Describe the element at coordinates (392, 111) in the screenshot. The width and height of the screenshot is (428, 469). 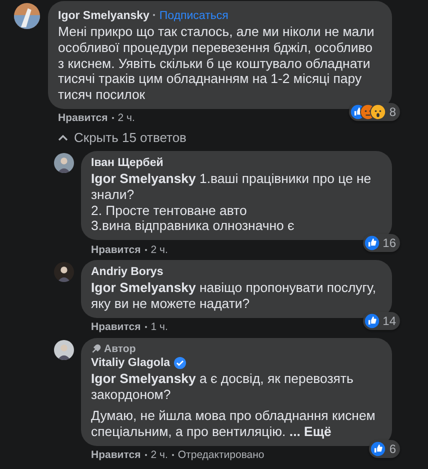
I see `reaction-count: 8` at that location.